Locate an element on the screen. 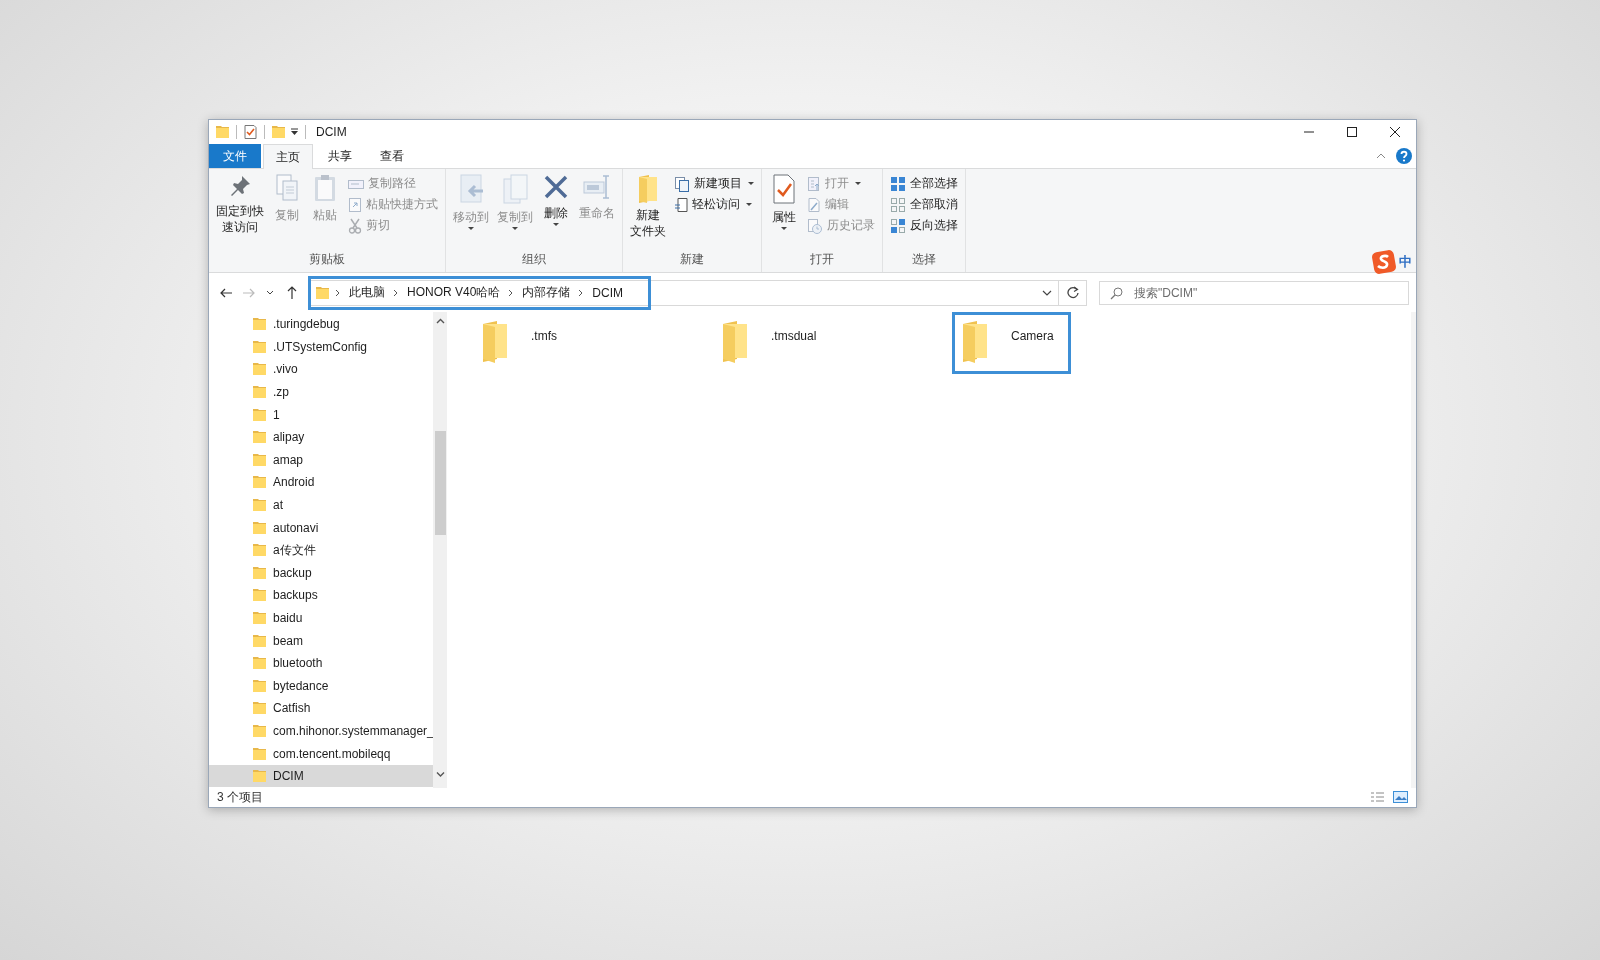 The image size is (1600, 960). tree-item: Android is located at coordinates (321, 482).